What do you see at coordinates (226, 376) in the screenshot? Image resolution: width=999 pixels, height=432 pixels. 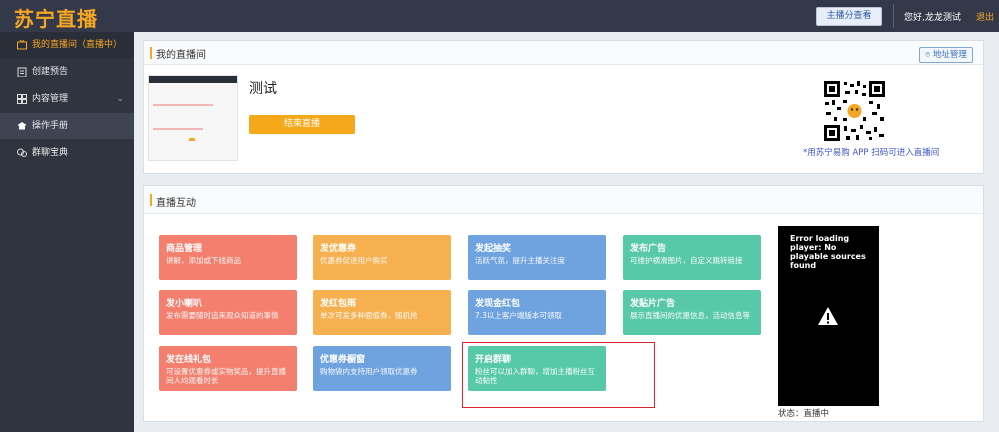 I see `tile-desc: 可设置优惠券或实物奖品，提升直播间人均观看时长` at bounding box center [226, 376].